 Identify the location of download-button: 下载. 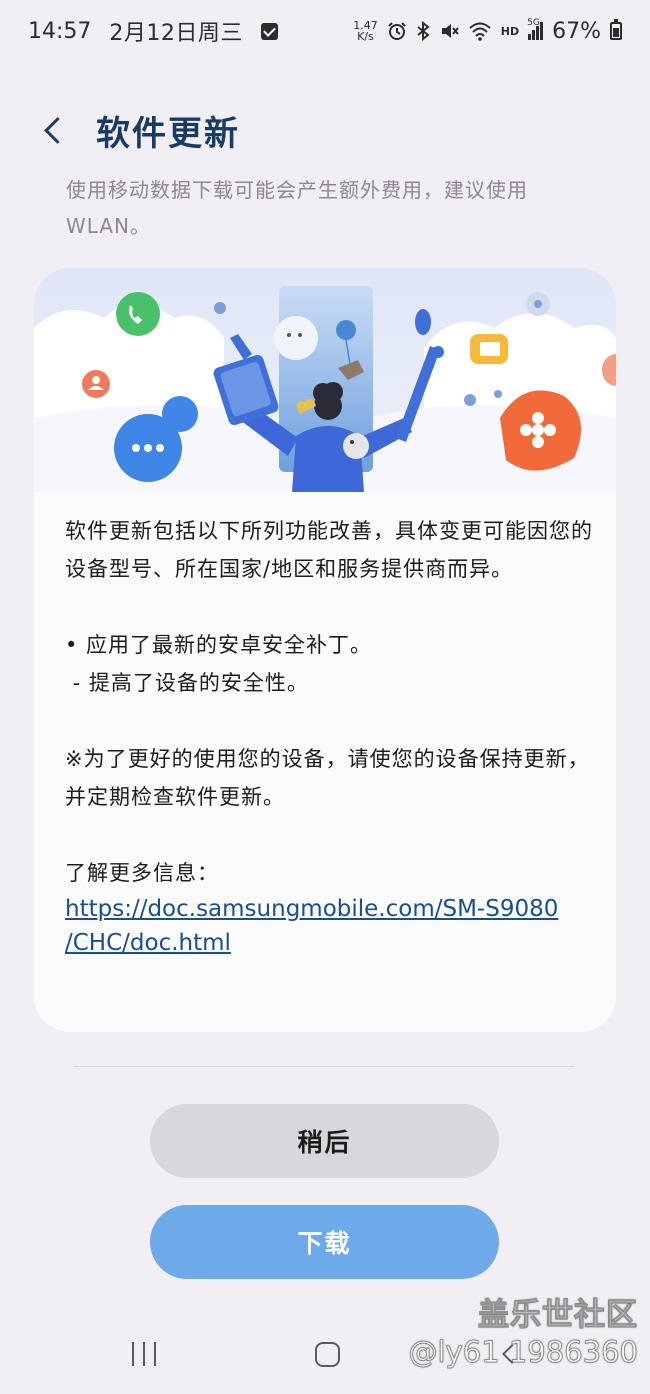
(324, 1242).